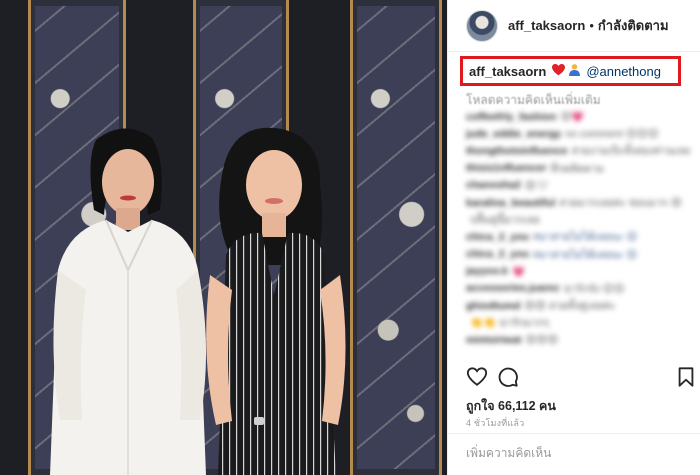 The height and width of the screenshot is (475, 700). I want to click on bookmark-icon, so click(686, 377).